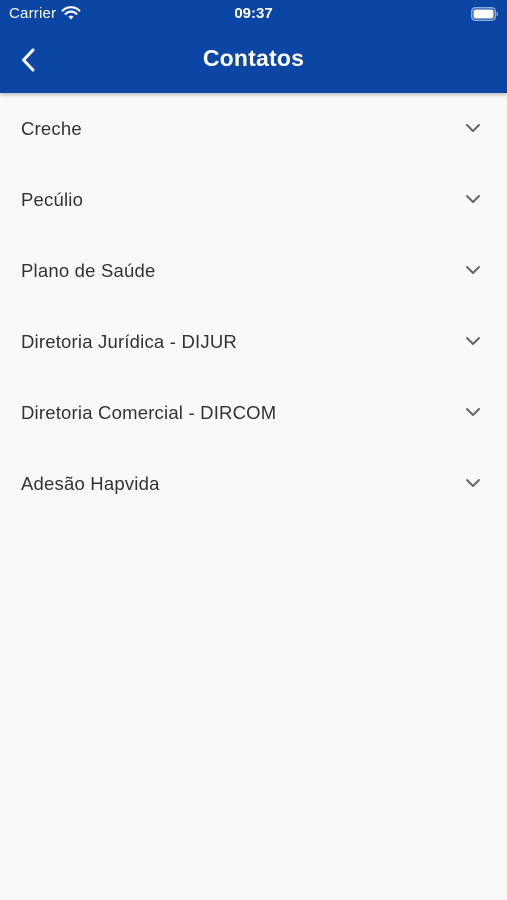 This screenshot has width=507, height=900. Describe the element at coordinates (51, 128) in the screenshot. I see `contact-item-label: Creche` at that location.